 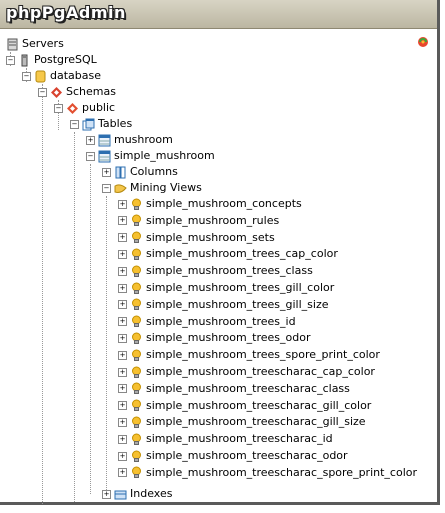 I want to click on tables-icon, so click(x=88, y=124).